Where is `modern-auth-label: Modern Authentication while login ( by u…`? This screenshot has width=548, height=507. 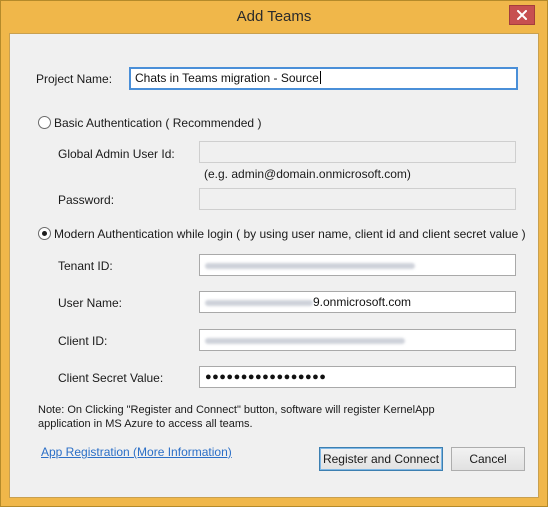 modern-auth-label: Modern Authentication while login ( by u… is located at coordinates (290, 234).